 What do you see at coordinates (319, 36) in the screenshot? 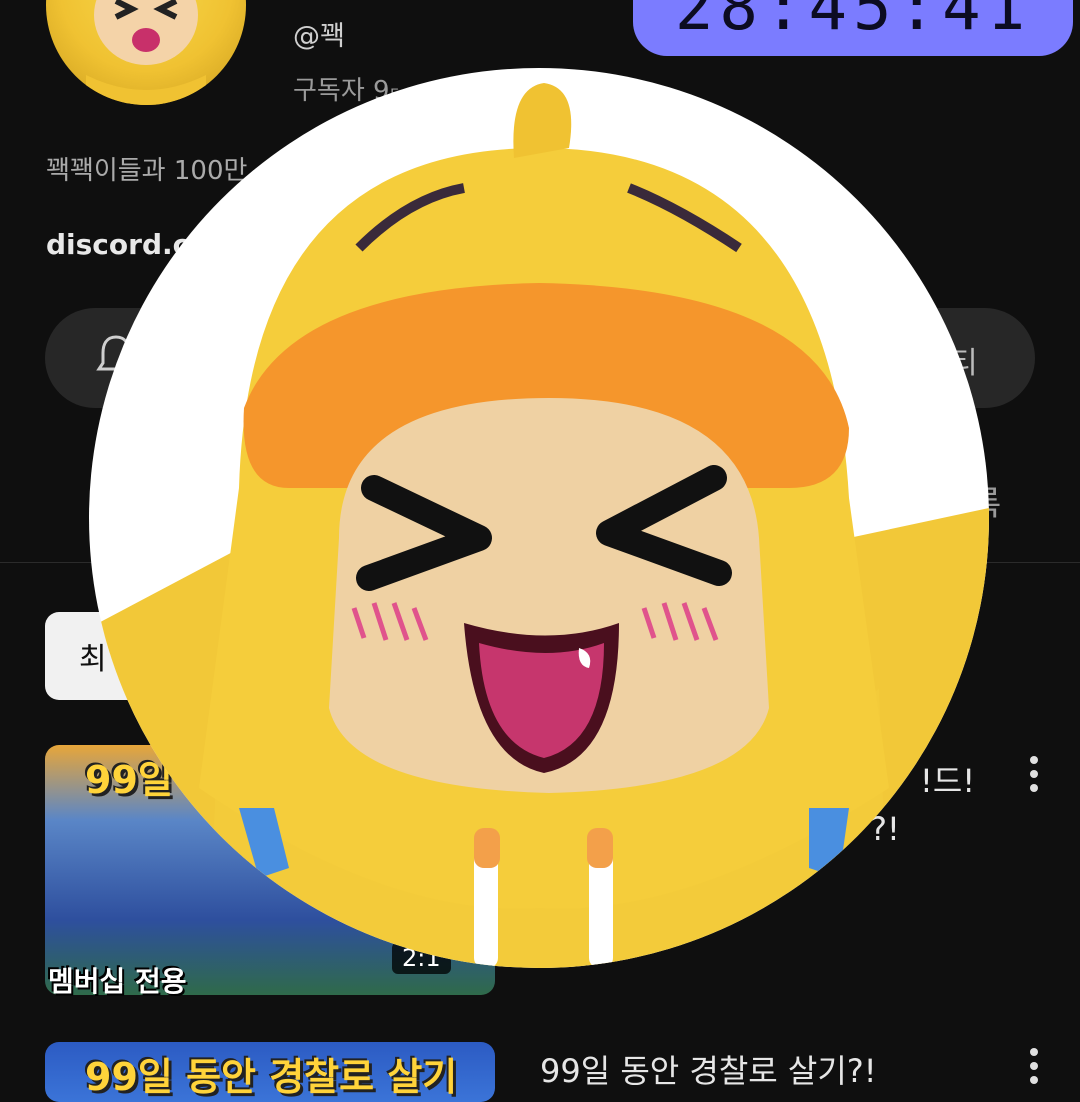
I see `channel-handle: @꽥` at bounding box center [319, 36].